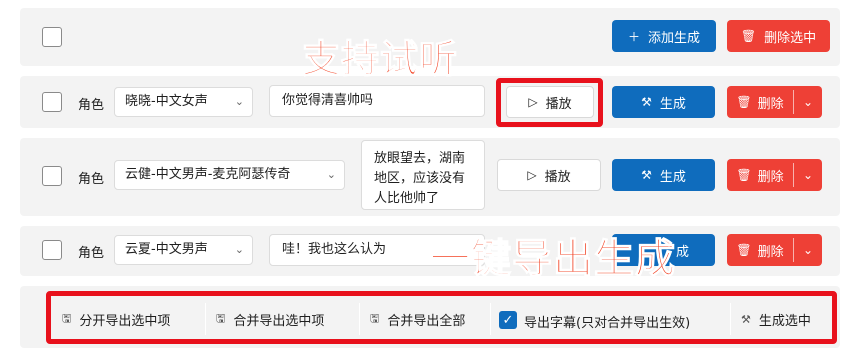 The image size is (844, 355). Describe the element at coordinates (183, 250) in the screenshot. I see `voice-select: 云夏-中文男声 ⌄` at that location.